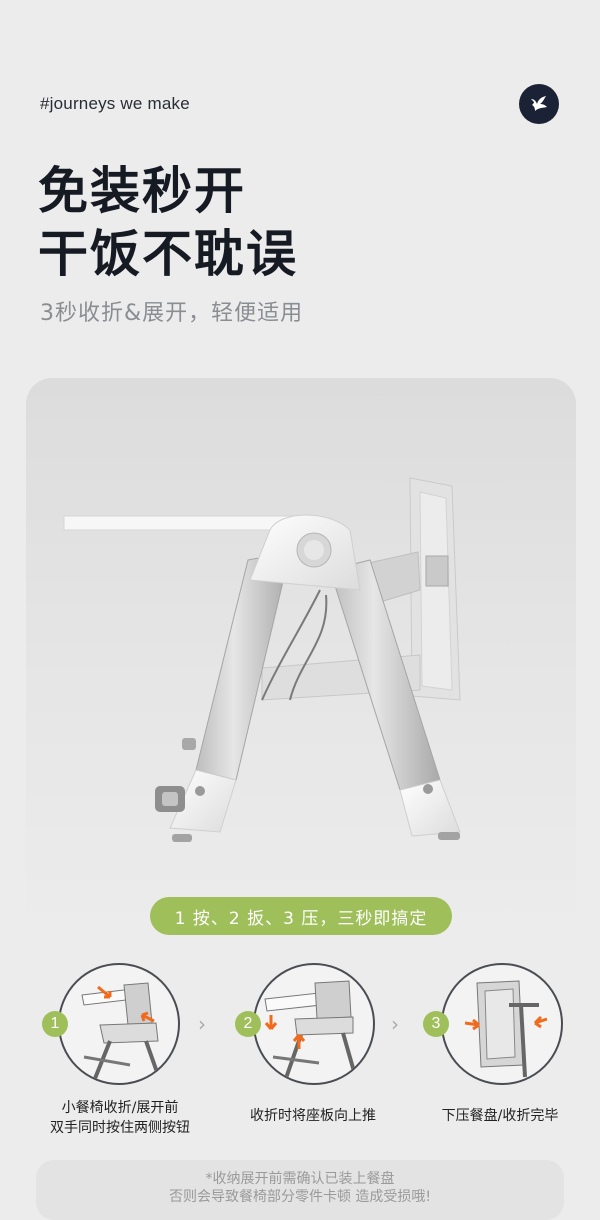 The image size is (600, 1220). Describe the element at coordinates (120, 1108) in the screenshot. I see `step-1-caption-line-1: 小餐椅收折/展开前` at that location.